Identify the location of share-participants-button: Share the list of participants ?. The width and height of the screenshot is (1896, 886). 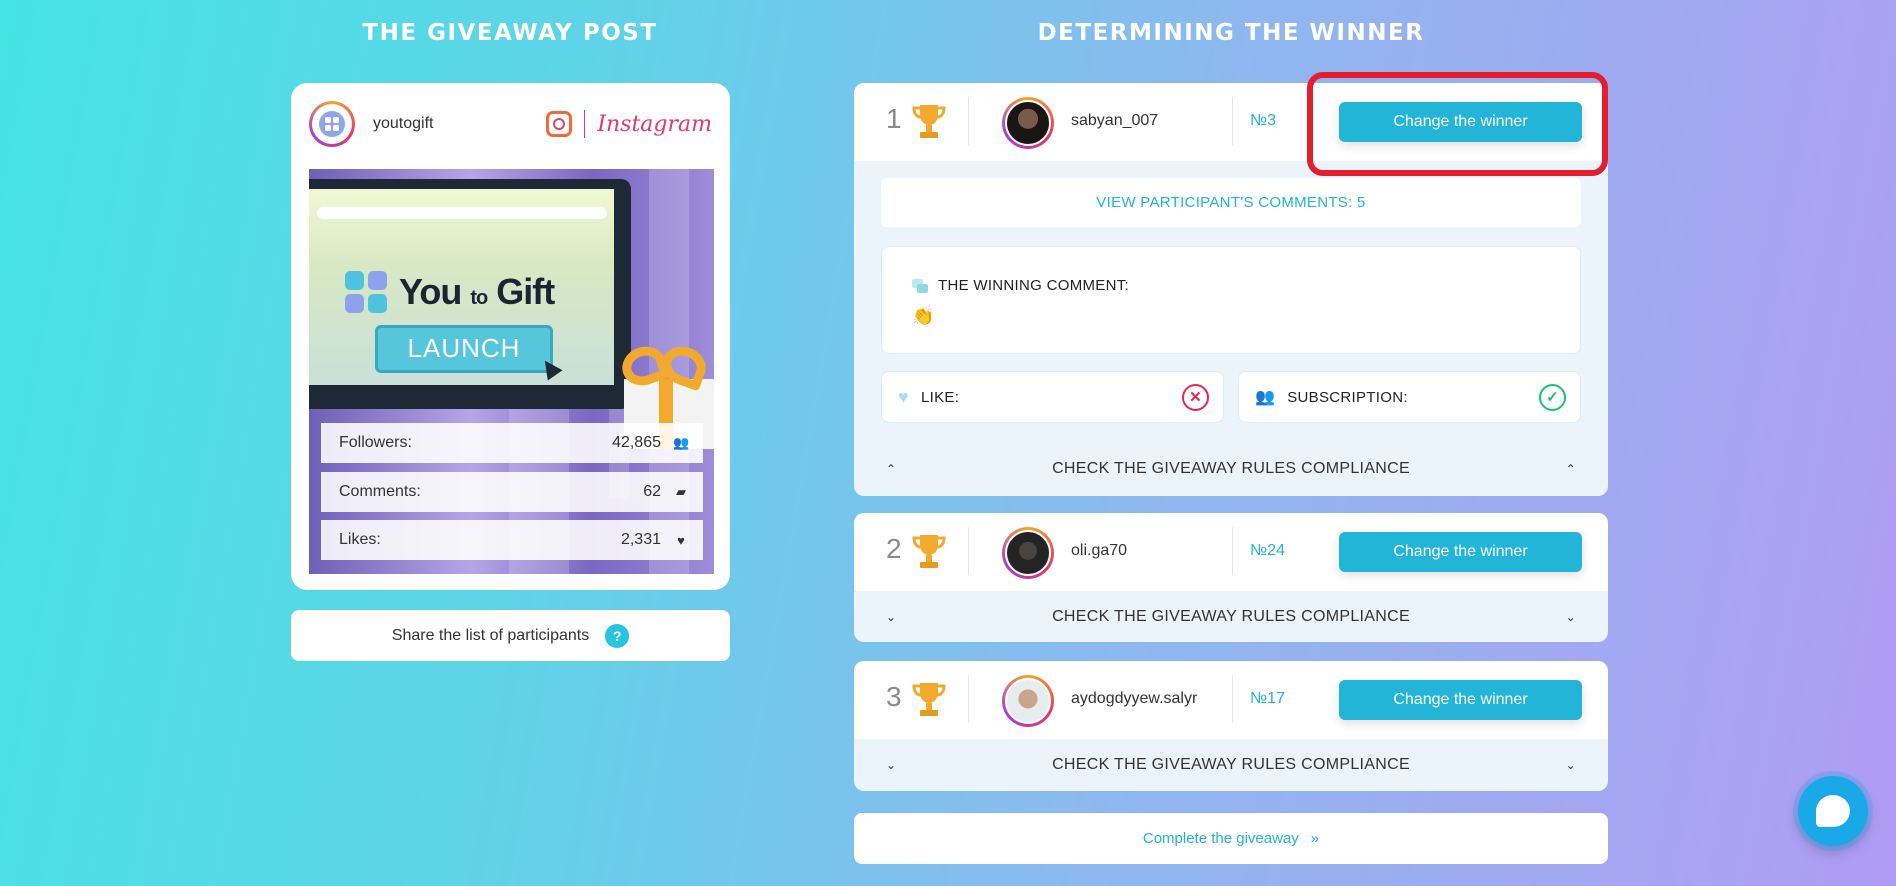
(510, 635).